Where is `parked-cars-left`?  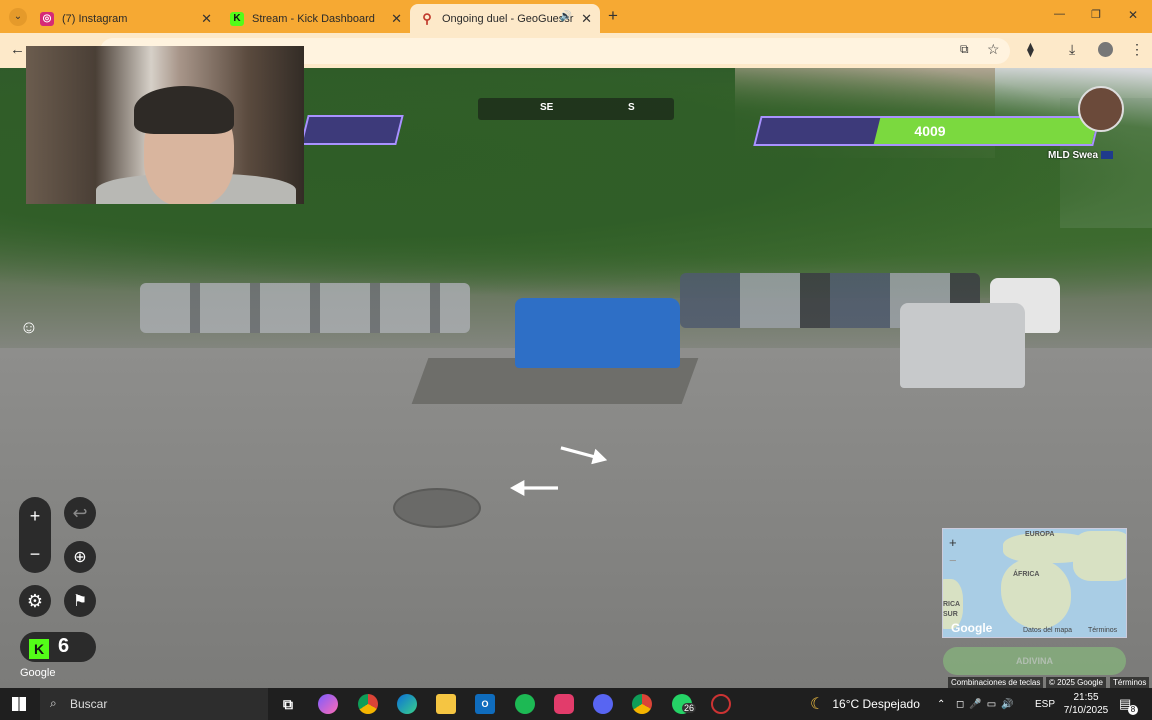
parked-cars-left is located at coordinates (305, 308).